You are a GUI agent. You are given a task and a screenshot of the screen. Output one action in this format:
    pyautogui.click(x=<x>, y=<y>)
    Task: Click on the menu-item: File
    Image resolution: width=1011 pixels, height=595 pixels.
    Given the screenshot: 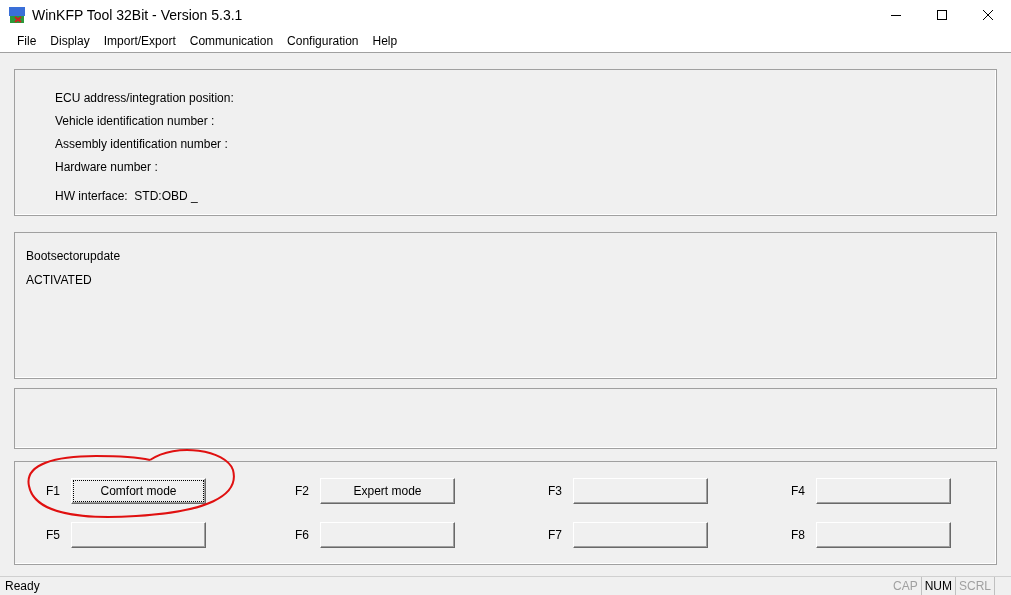 What is the action you would take?
    pyautogui.click(x=27, y=41)
    